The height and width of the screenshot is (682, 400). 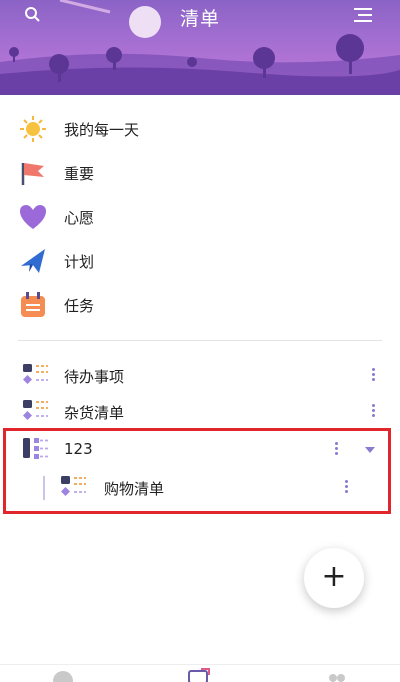 I want to click on nav-item-tasks: 任务, so click(x=200, y=305).